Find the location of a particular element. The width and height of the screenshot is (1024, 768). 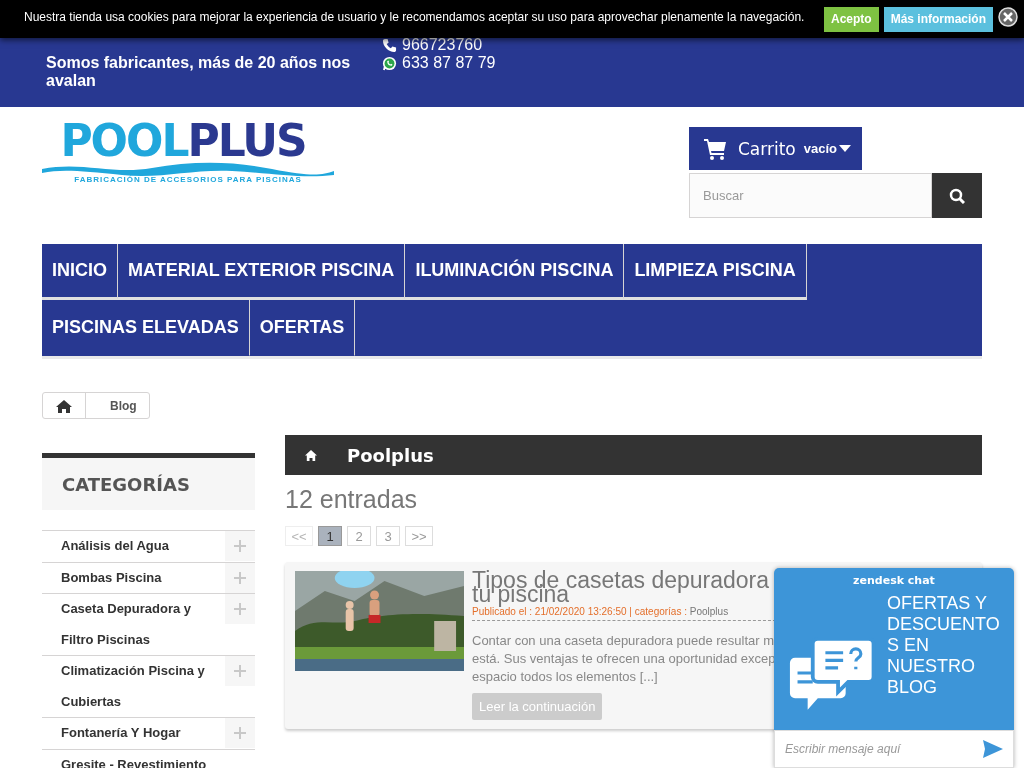

page-link: 1 is located at coordinates (330, 536).